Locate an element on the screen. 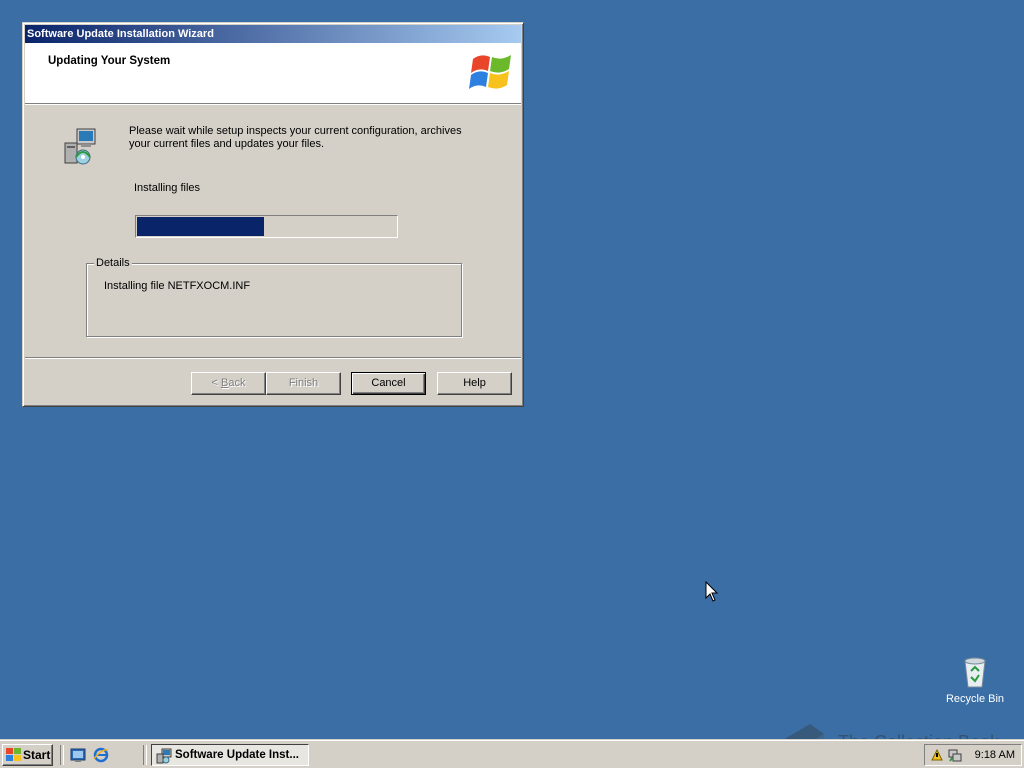 This screenshot has width=1024, height=768. start-label: Start is located at coordinates (37, 755).